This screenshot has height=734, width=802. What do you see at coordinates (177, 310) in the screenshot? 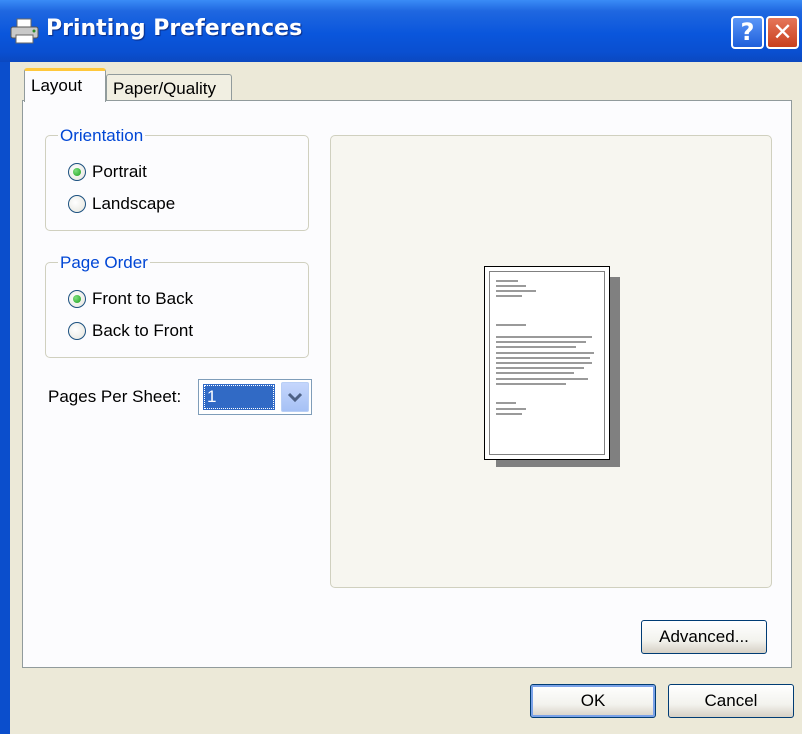
I see `page-order-group` at bounding box center [177, 310].